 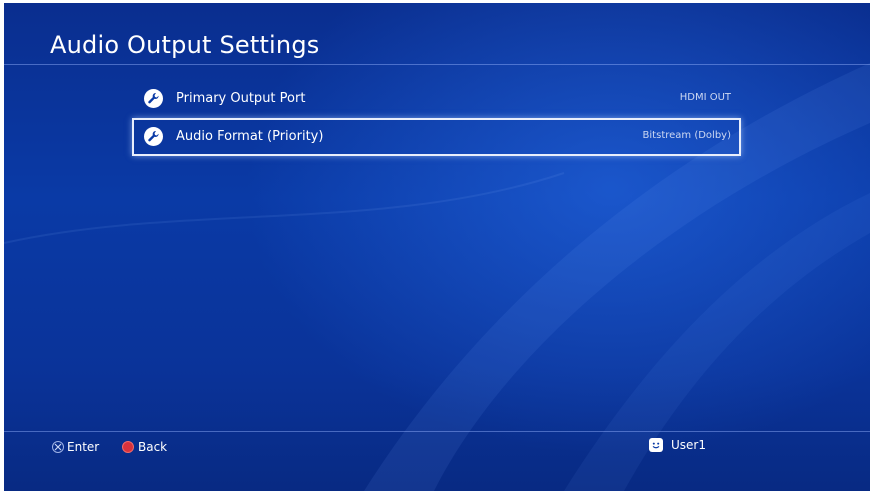 What do you see at coordinates (153, 447) in the screenshot?
I see `back-label: Back` at bounding box center [153, 447].